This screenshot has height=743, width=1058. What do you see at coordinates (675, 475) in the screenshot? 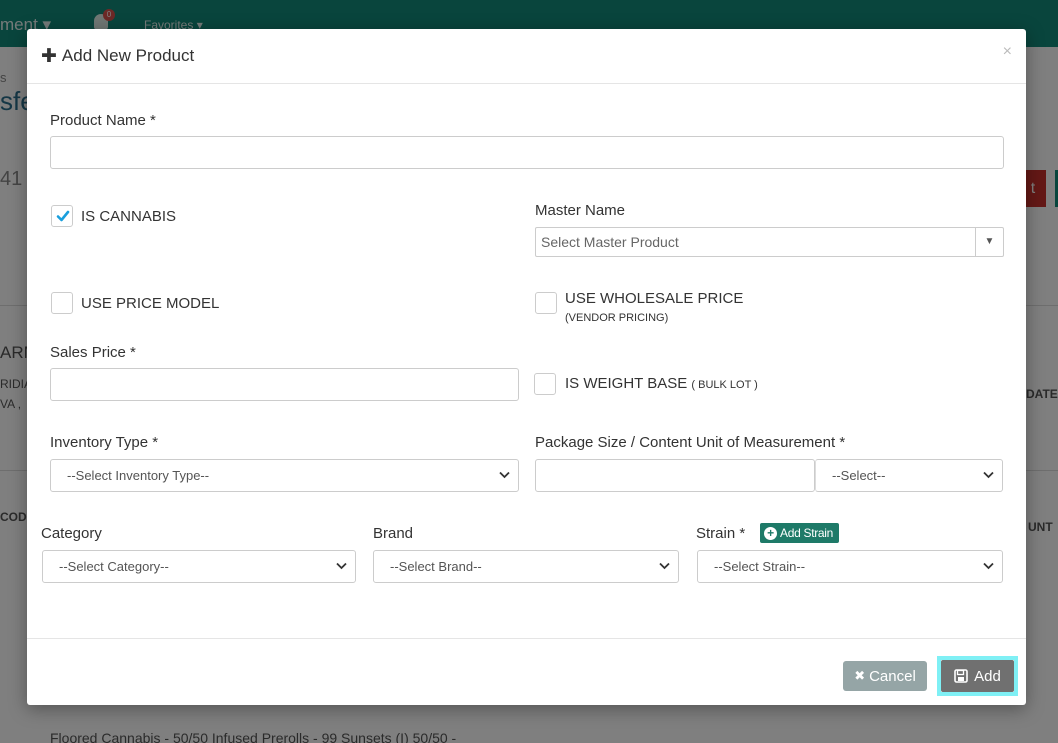
I see `package-size-input` at bounding box center [675, 475].